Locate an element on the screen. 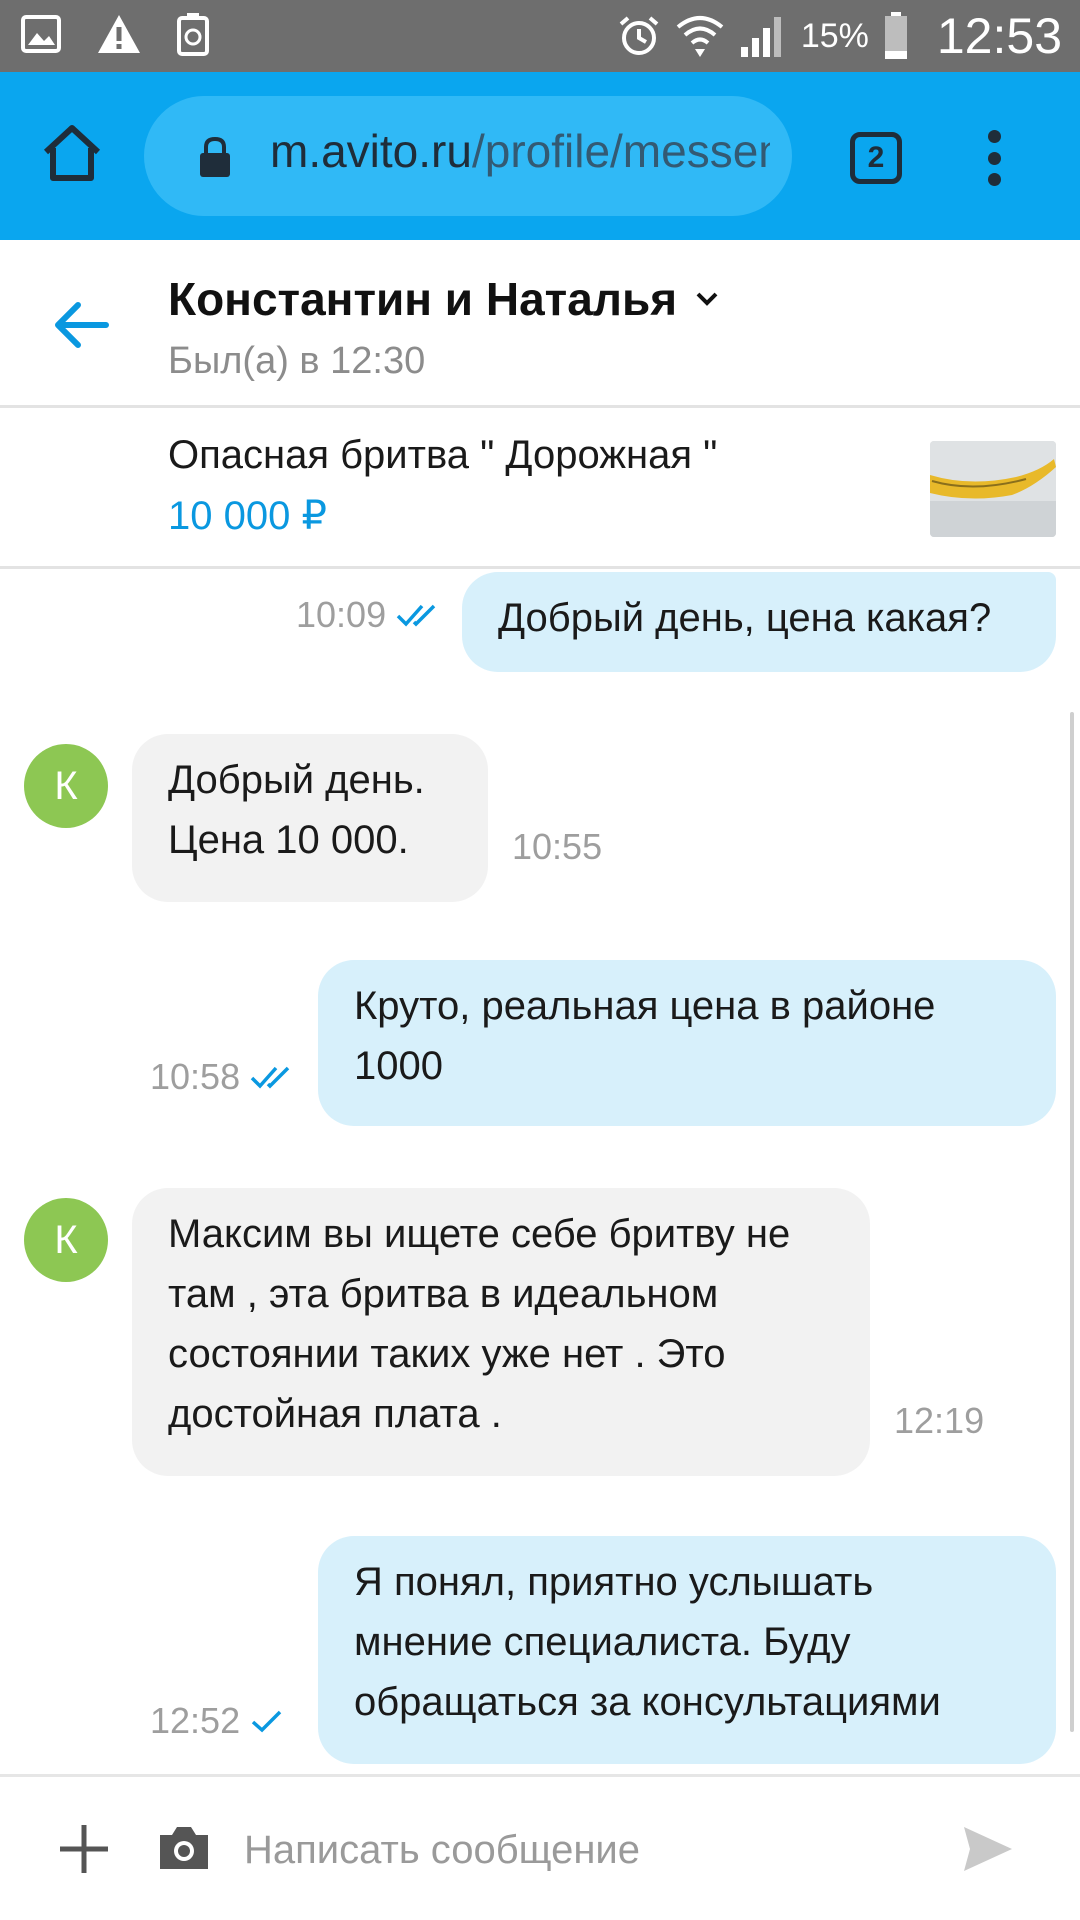 The height and width of the screenshot is (1920, 1080). recycle-notification-icon is located at coordinates (193, 34).